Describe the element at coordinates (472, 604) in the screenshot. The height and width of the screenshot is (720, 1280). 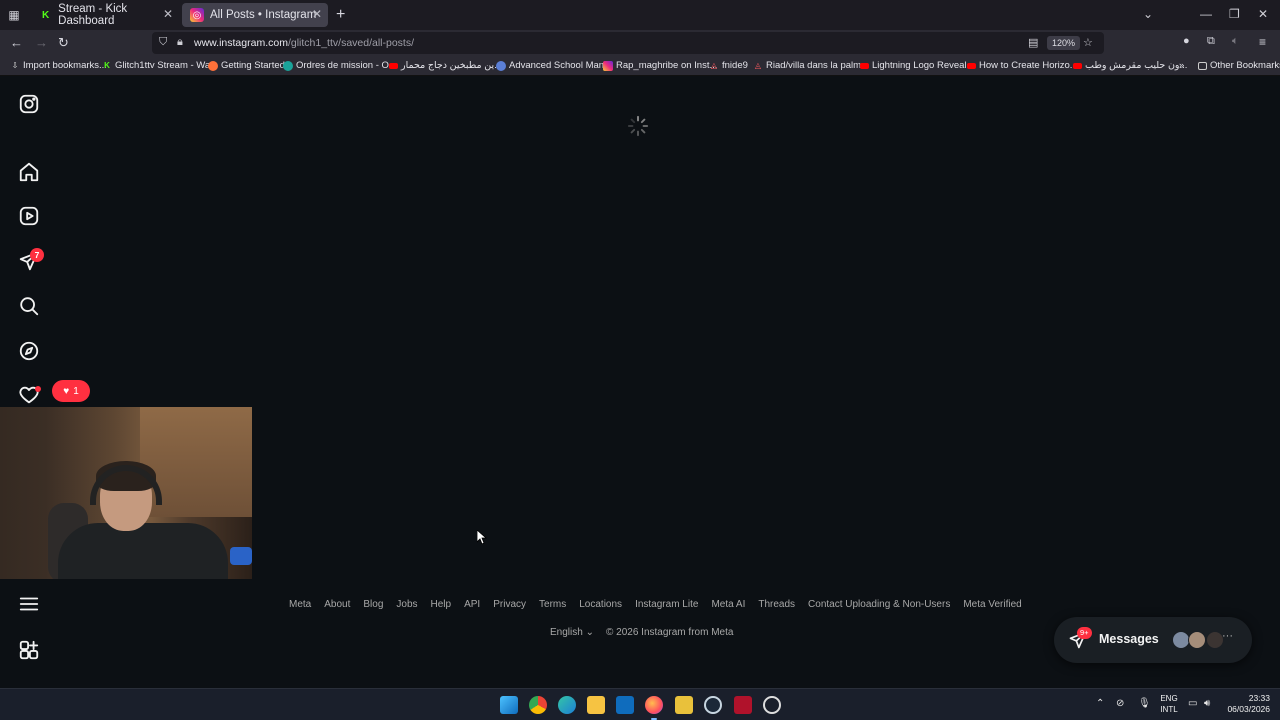
I see `footer-link-api: API` at that location.